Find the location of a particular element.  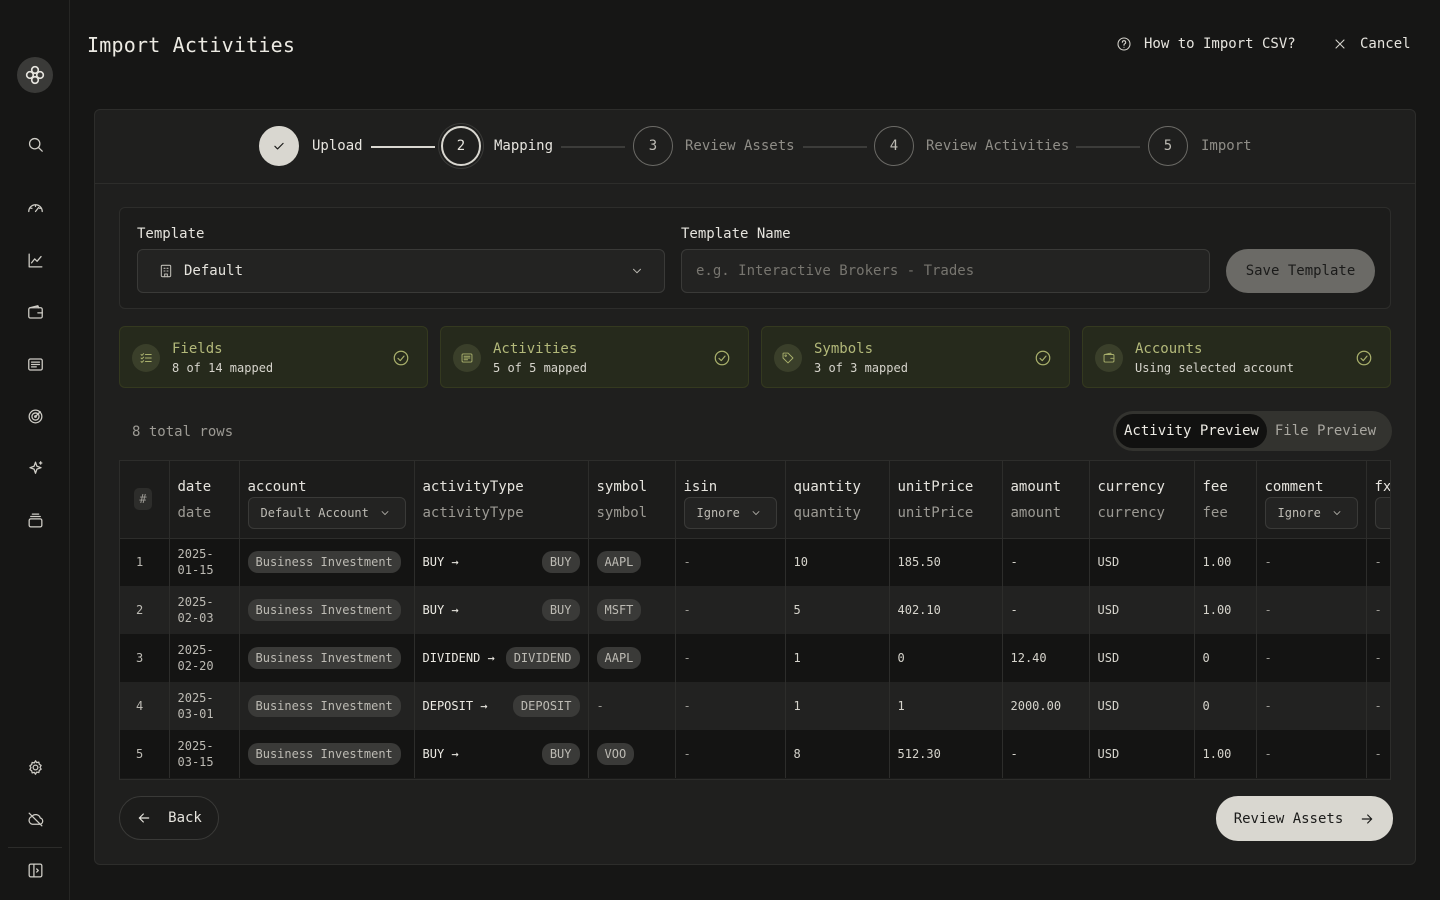

column-mapping: quantity is located at coordinates (827, 513).